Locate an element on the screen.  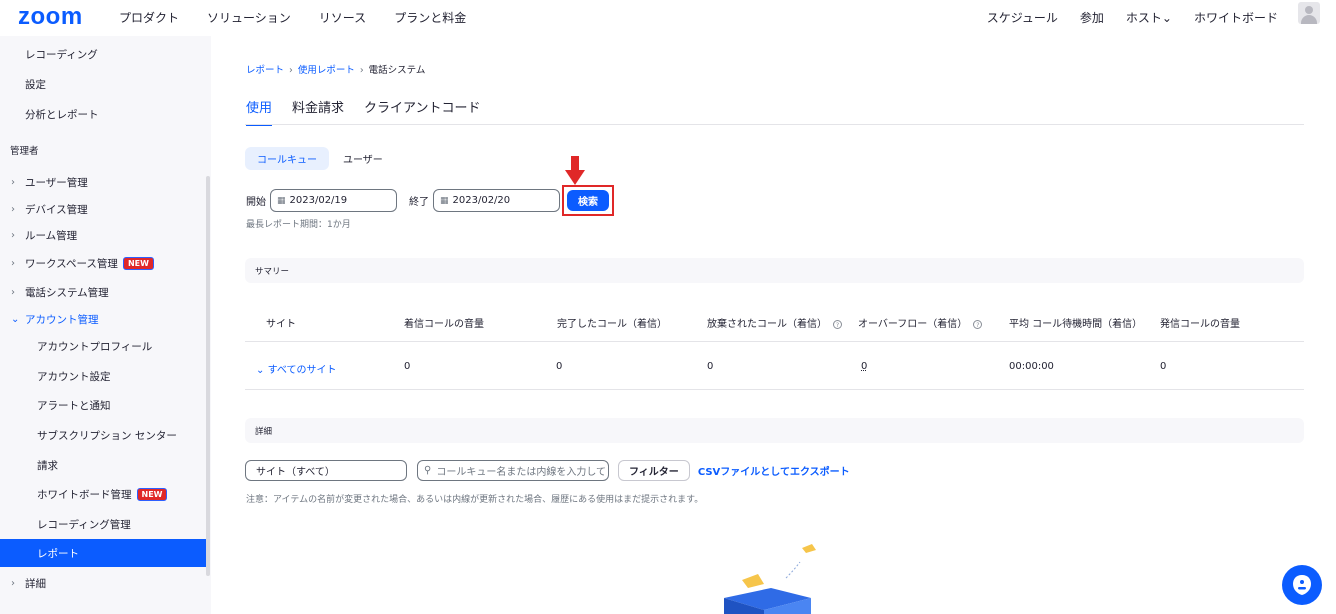
sidebar-item-room-mgmt: › ルーム管理 is located at coordinates (103, 235).